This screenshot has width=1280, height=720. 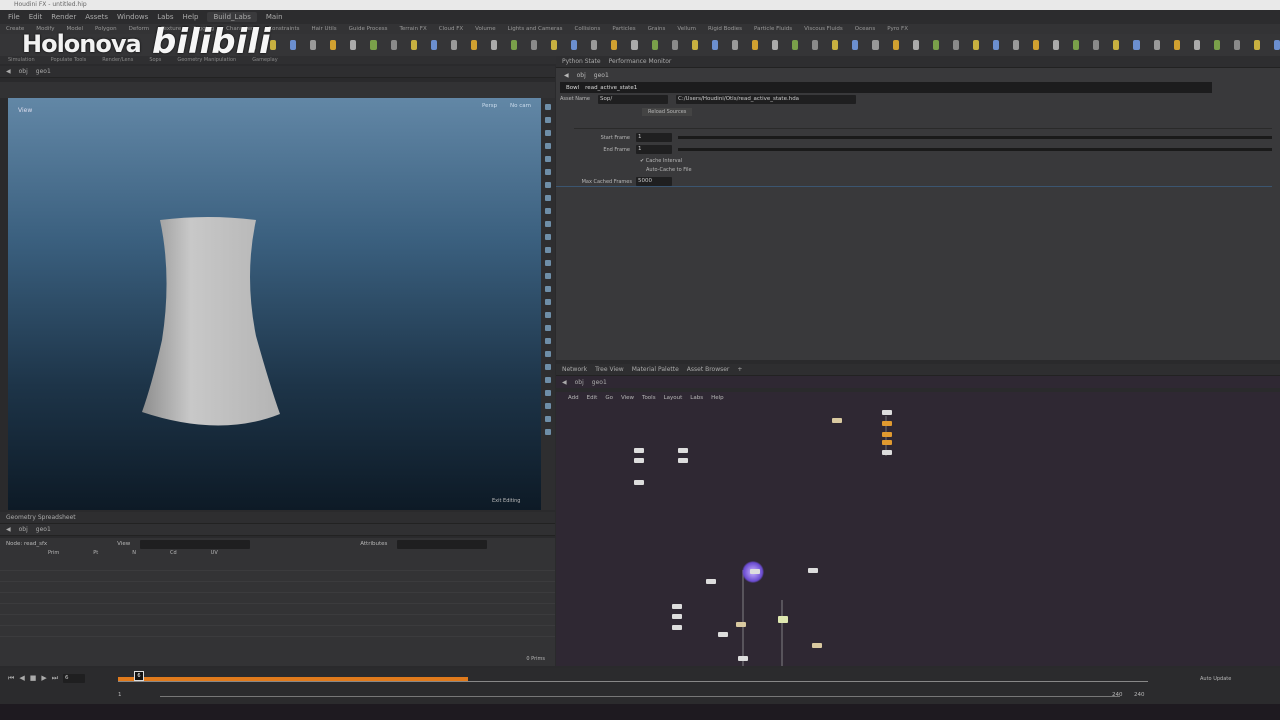 What do you see at coordinates (74, 678) in the screenshot?
I see `current-frame-input: 6` at bounding box center [74, 678].